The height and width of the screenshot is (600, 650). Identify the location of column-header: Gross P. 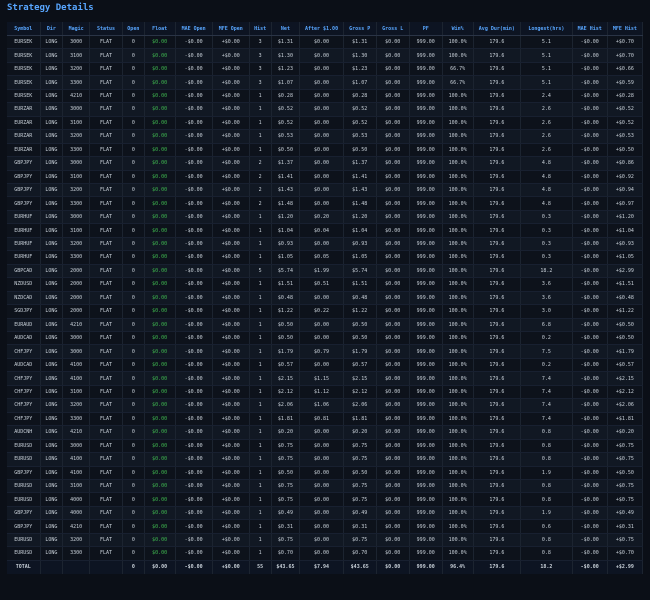
(360, 29).